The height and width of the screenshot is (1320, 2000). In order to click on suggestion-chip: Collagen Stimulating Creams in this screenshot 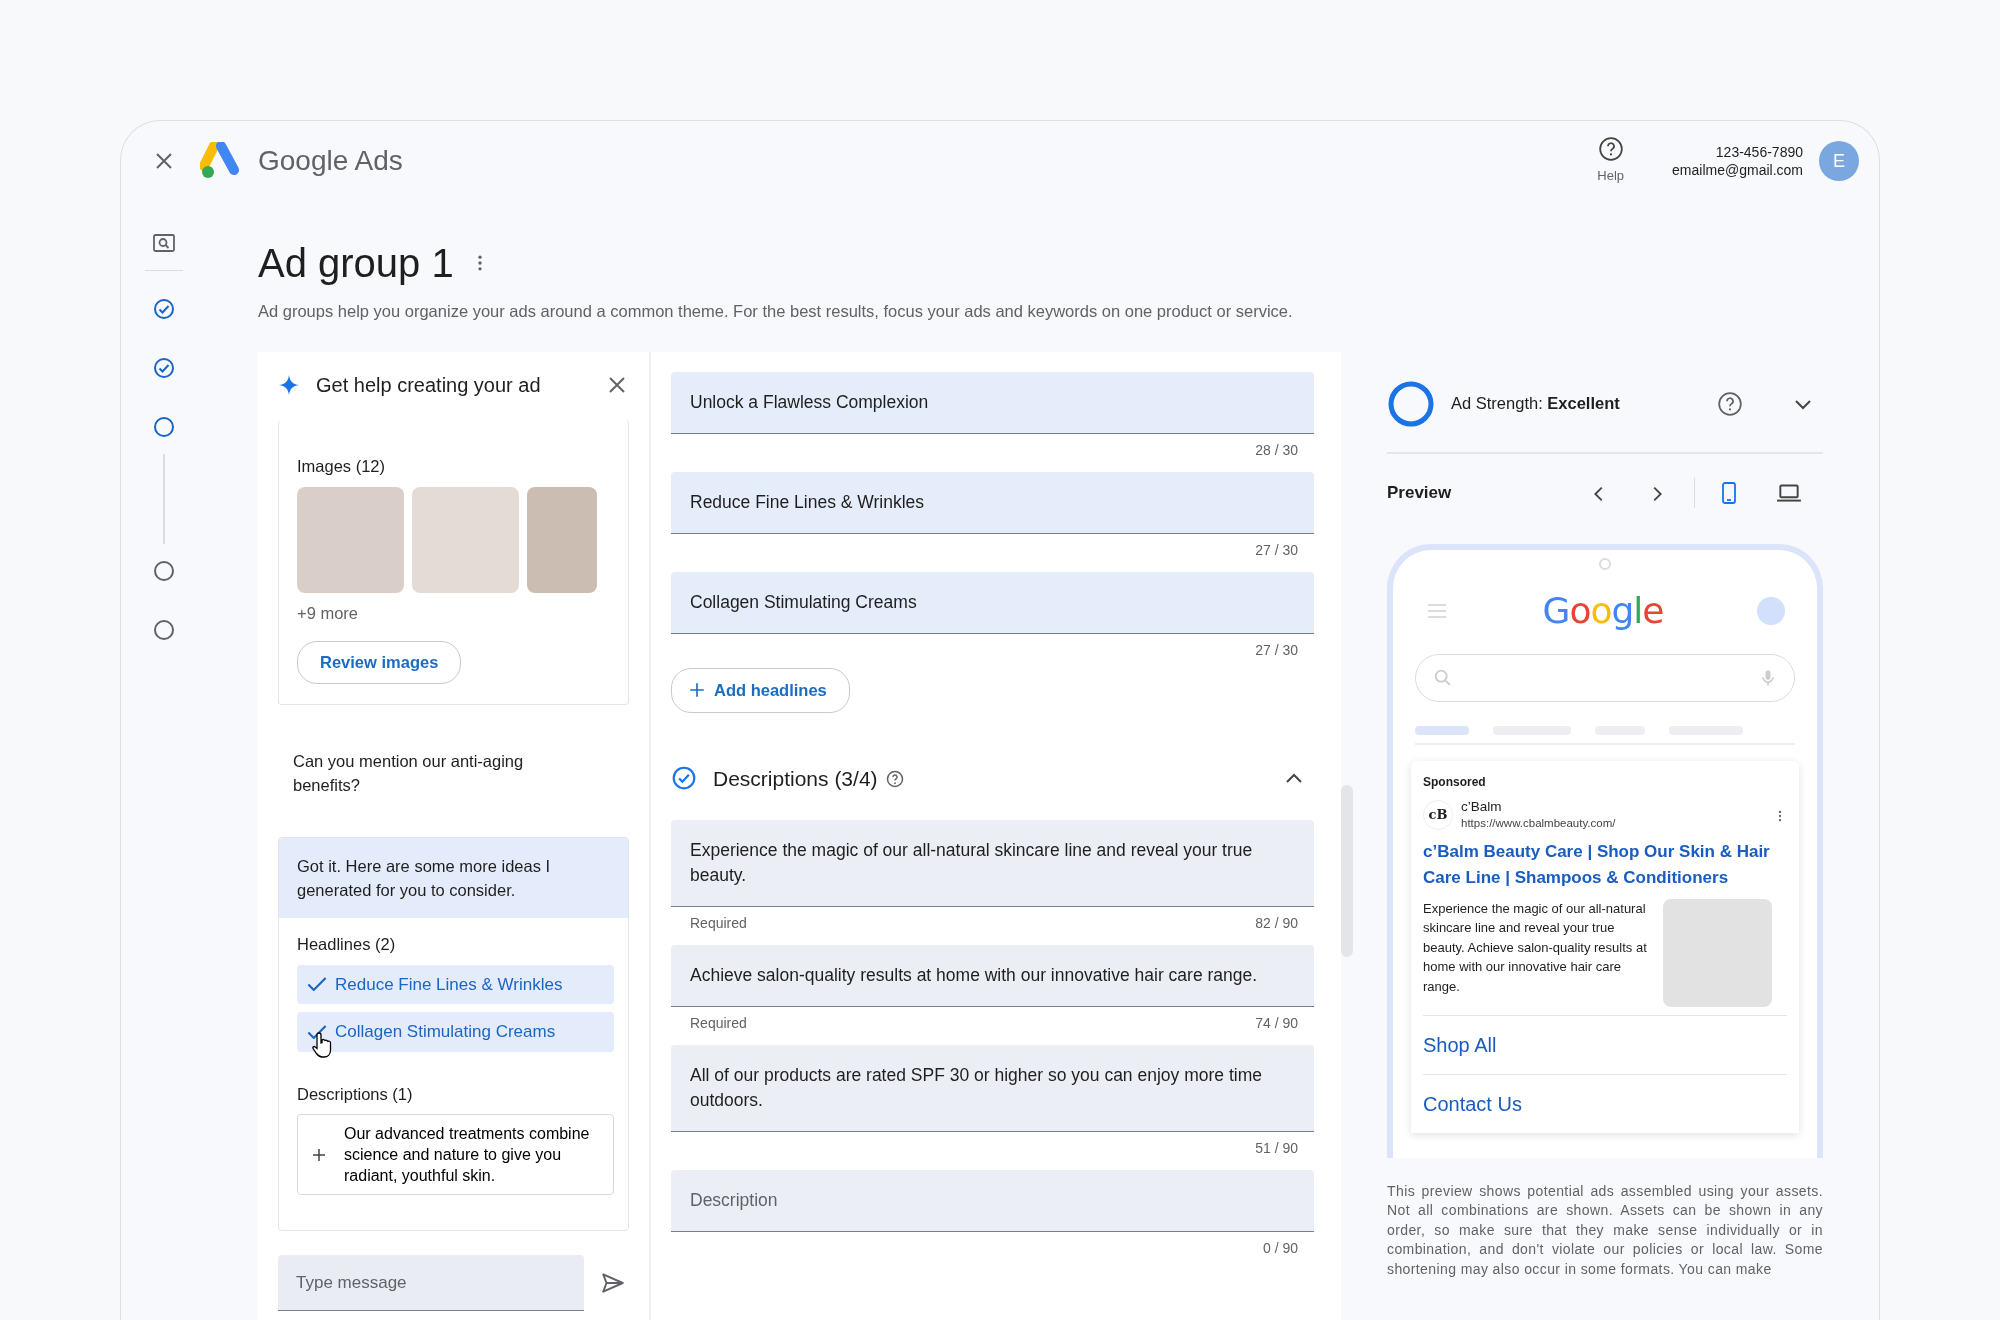, I will do `click(455, 1032)`.